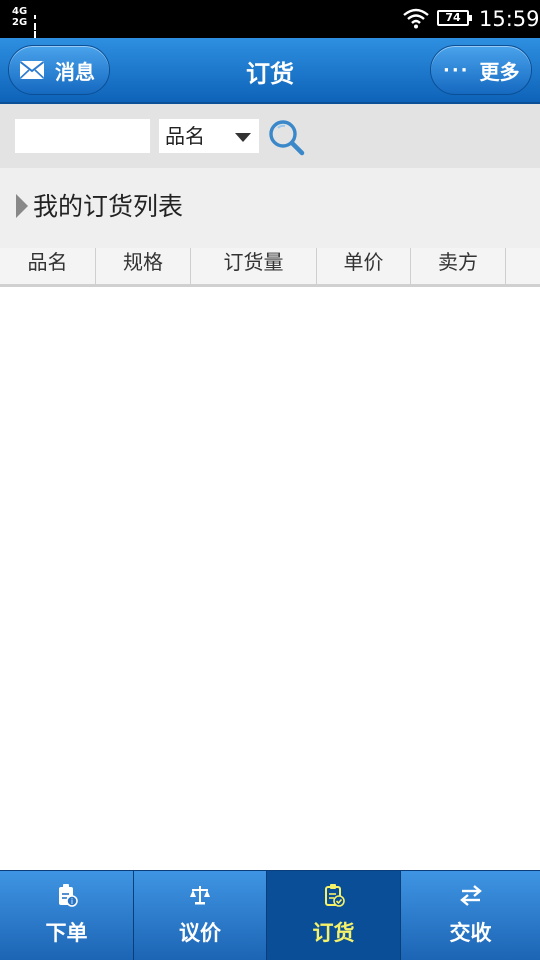 The height and width of the screenshot is (960, 540). What do you see at coordinates (66, 933) in the screenshot?
I see `tab-label: 下单` at bounding box center [66, 933].